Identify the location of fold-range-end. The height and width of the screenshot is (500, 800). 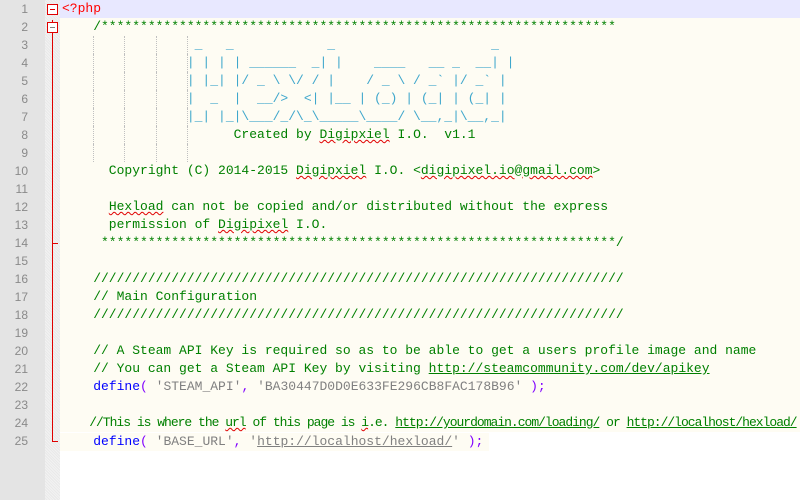
(55, 441).